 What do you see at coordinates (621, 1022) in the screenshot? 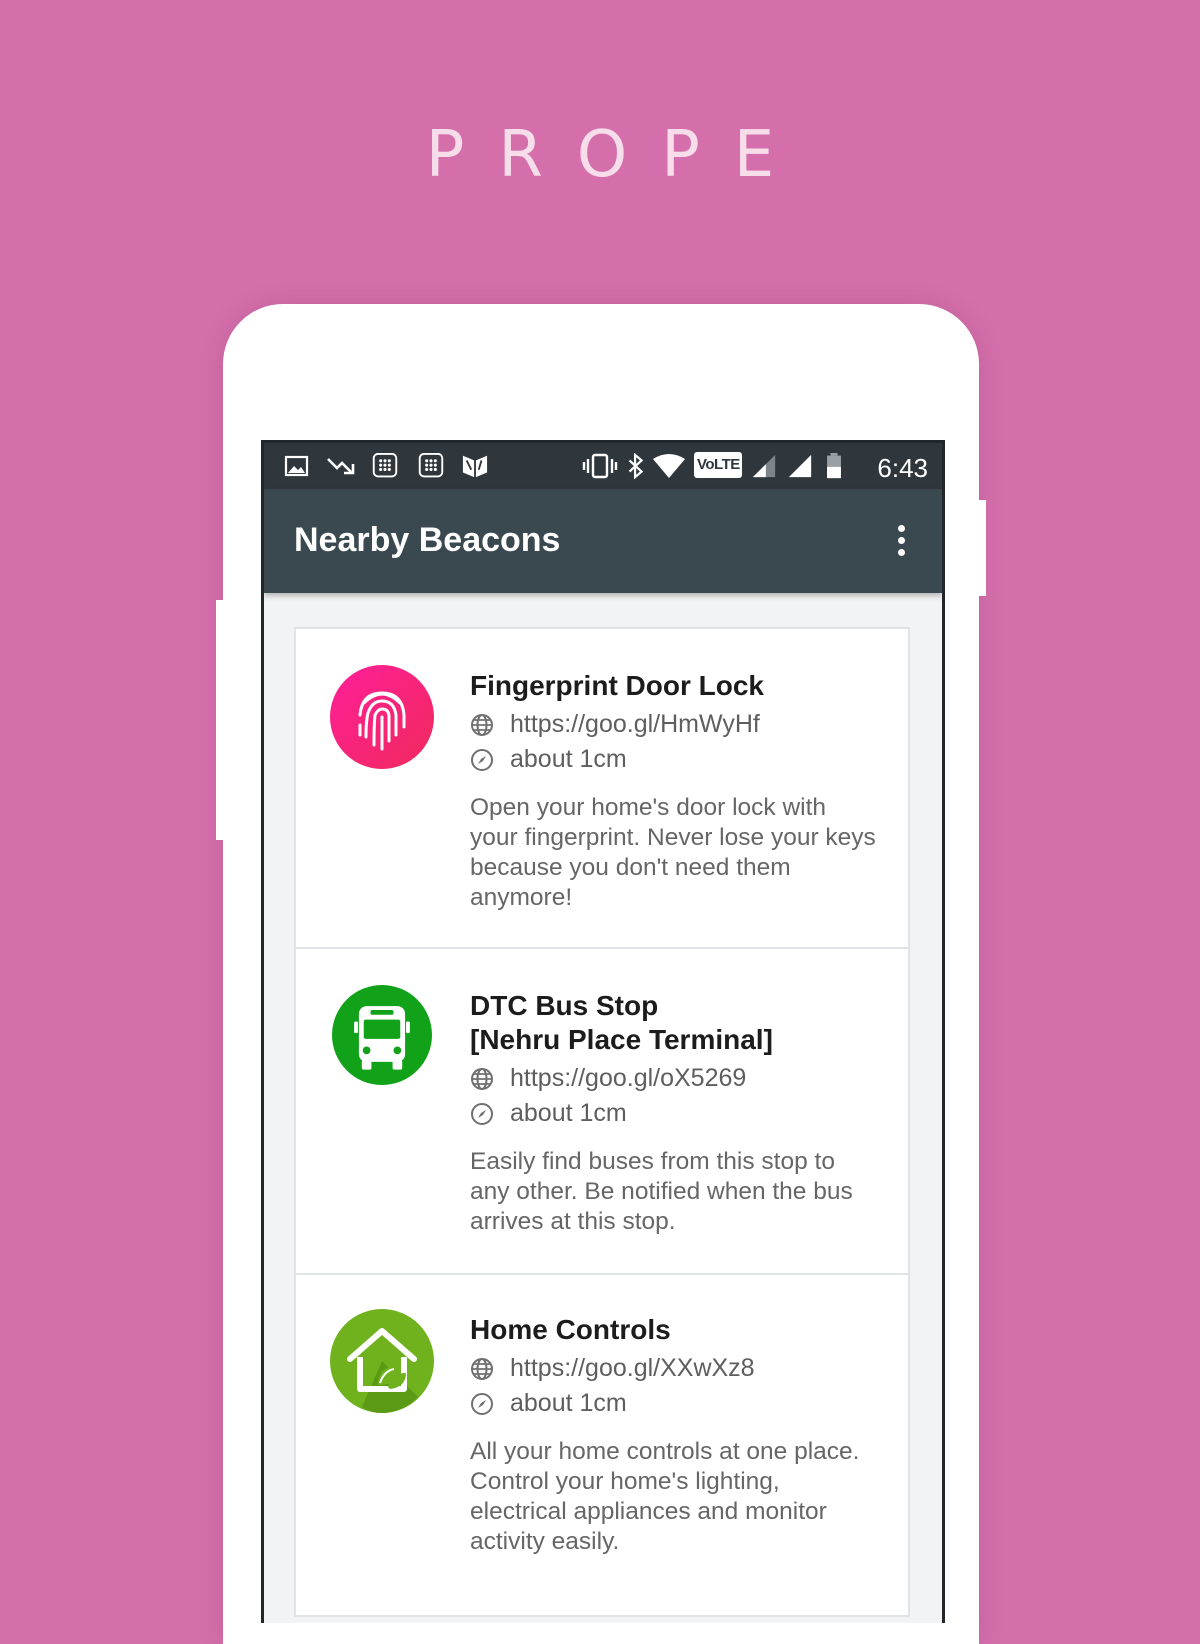
I see `beacon-title: DTC Bus Stop [Nehru Place Terminal]` at bounding box center [621, 1022].